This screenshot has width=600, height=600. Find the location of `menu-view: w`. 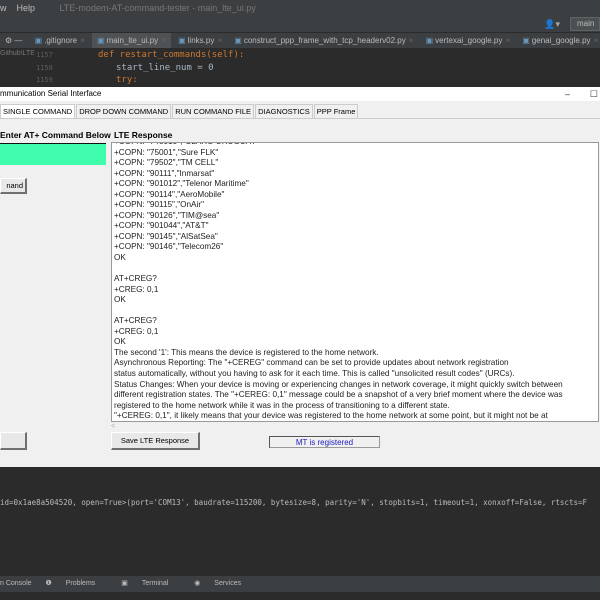

menu-view: w is located at coordinates (3, 8).